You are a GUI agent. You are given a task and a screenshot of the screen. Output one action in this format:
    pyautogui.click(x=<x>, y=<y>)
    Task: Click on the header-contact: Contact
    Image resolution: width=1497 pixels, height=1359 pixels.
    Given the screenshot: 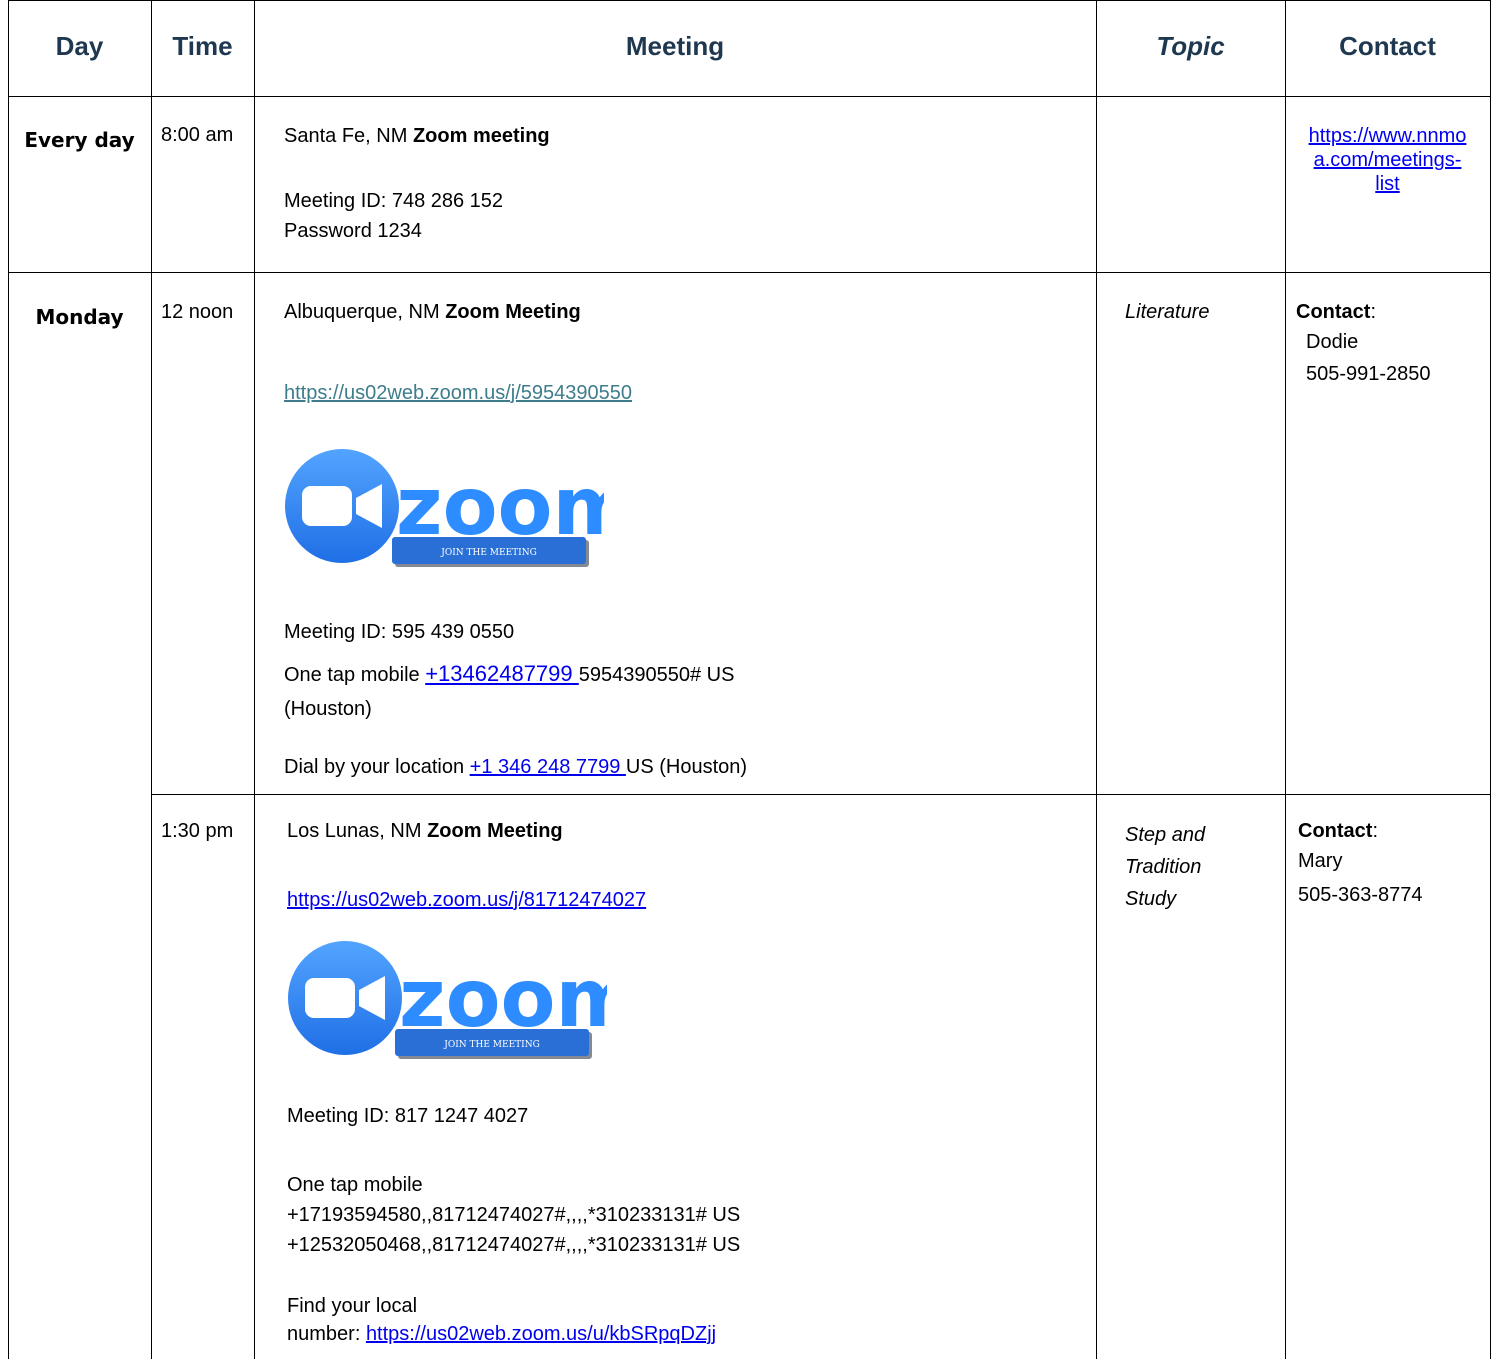 What is the action you would take?
    pyautogui.click(x=1387, y=46)
    